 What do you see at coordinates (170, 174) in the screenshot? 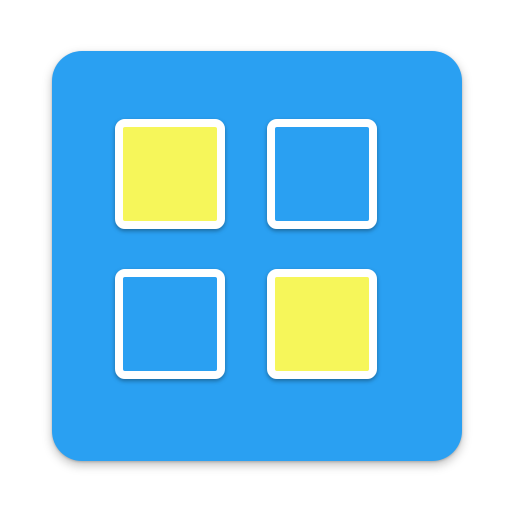
I see `tile-top-left` at bounding box center [170, 174].